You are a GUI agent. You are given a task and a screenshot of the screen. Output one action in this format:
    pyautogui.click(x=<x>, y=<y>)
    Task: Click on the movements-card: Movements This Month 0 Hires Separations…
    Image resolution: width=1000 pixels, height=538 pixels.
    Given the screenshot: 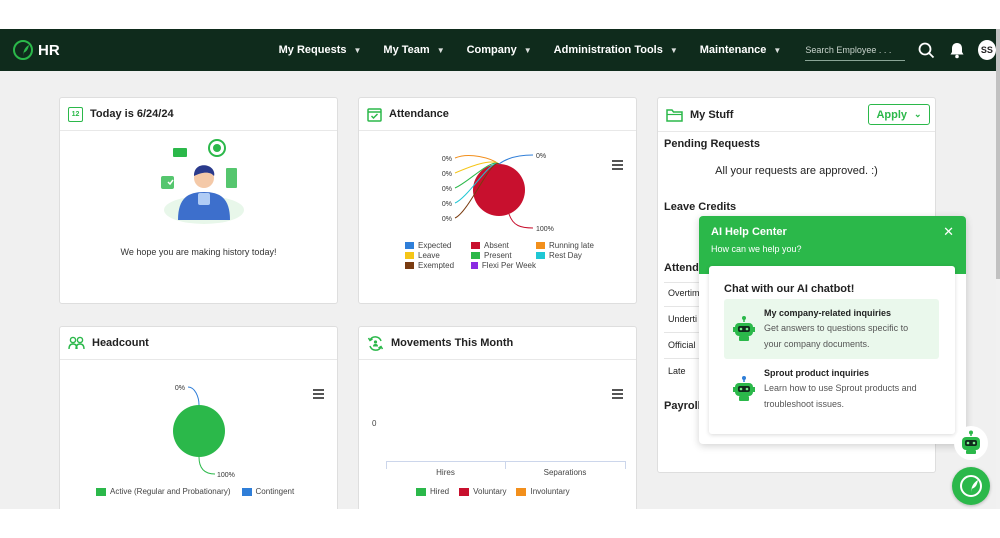 What is the action you would take?
    pyautogui.click(x=497, y=421)
    